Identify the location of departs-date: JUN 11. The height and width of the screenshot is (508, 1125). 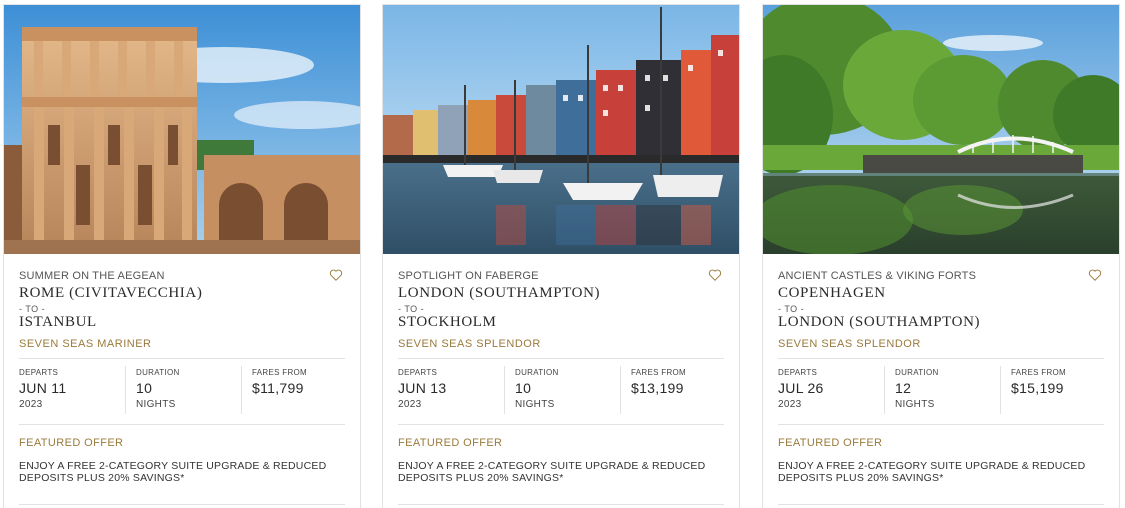
(43, 388).